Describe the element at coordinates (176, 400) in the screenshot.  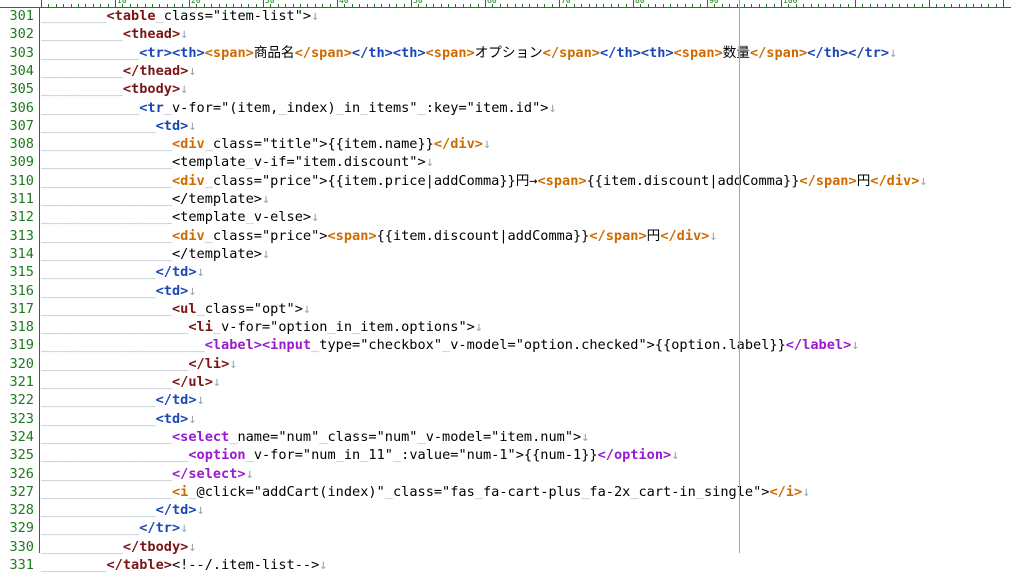
I see `code-token: </td>` at that location.